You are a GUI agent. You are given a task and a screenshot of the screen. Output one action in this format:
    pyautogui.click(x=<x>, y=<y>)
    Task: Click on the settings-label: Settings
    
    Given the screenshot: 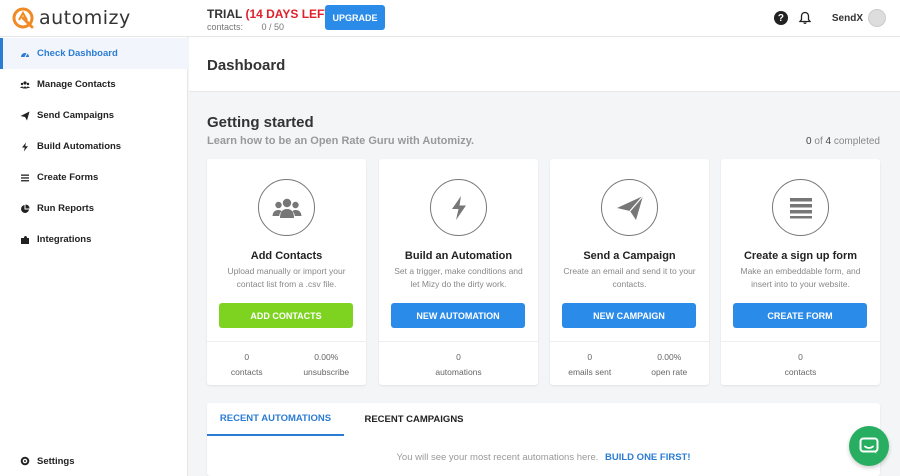 What is the action you would take?
    pyautogui.click(x=56, y=461)
    